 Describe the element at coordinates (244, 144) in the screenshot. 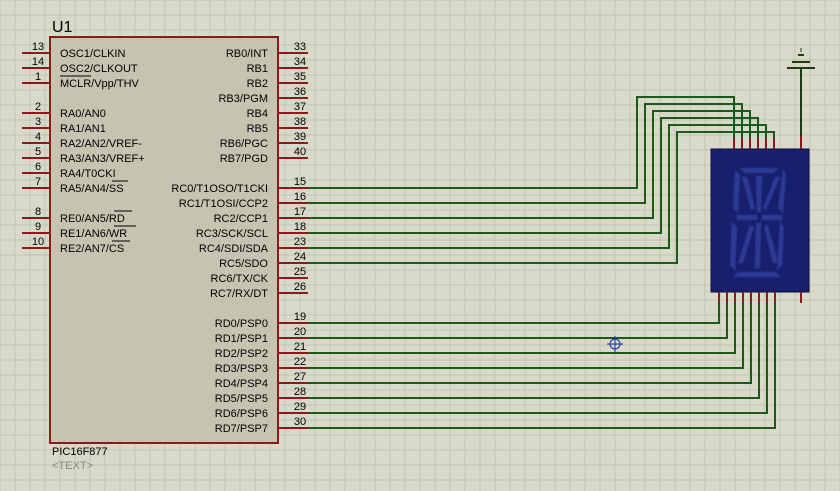

I see `pin-label: RB6/PGC` at that location.